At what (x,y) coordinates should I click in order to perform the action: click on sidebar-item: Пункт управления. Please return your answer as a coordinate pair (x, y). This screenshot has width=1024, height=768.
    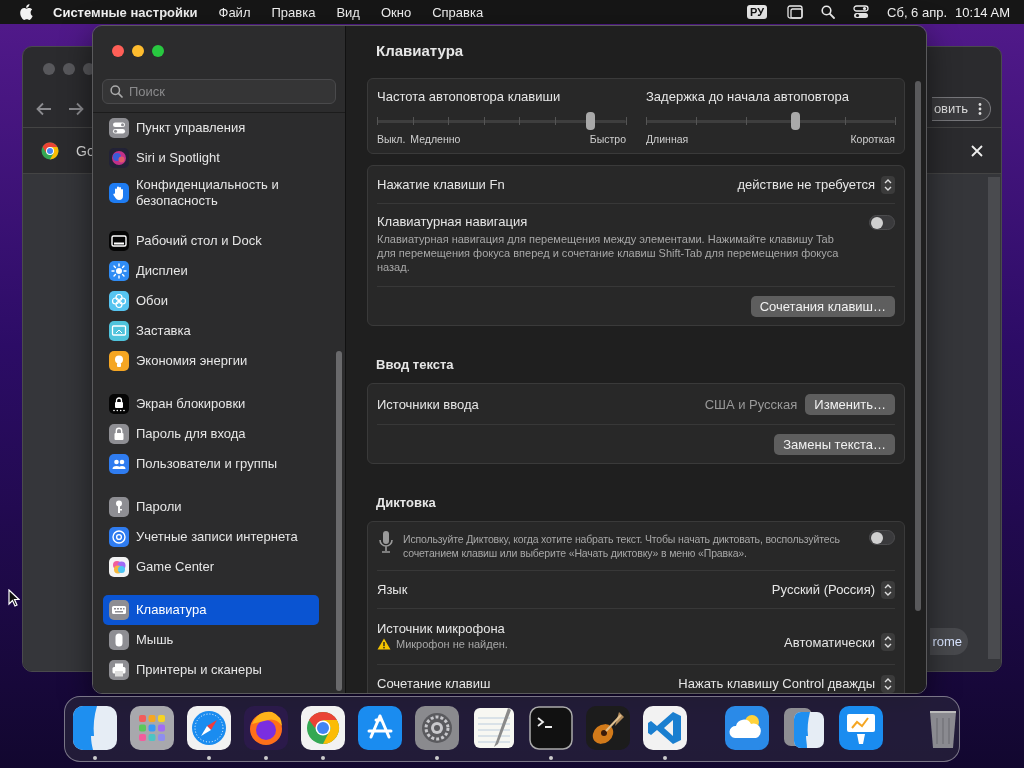
    Looking at the image, I should click on (211, 128).